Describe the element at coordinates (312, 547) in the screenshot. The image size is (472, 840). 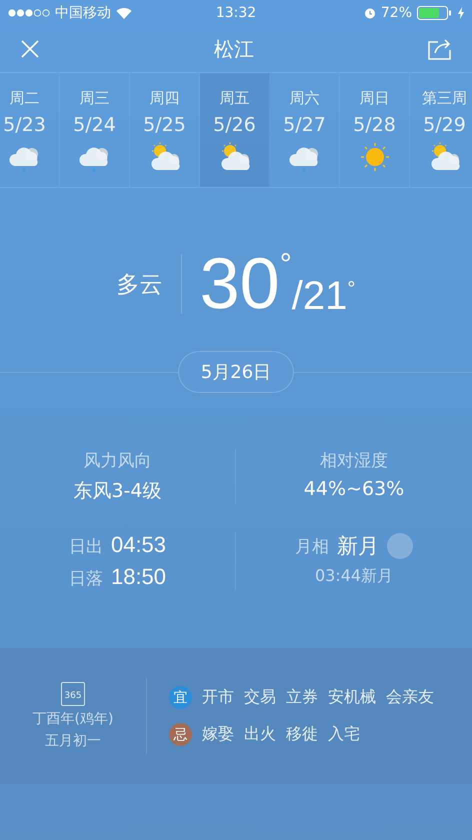
I see `moon-label: 月相` at that location.